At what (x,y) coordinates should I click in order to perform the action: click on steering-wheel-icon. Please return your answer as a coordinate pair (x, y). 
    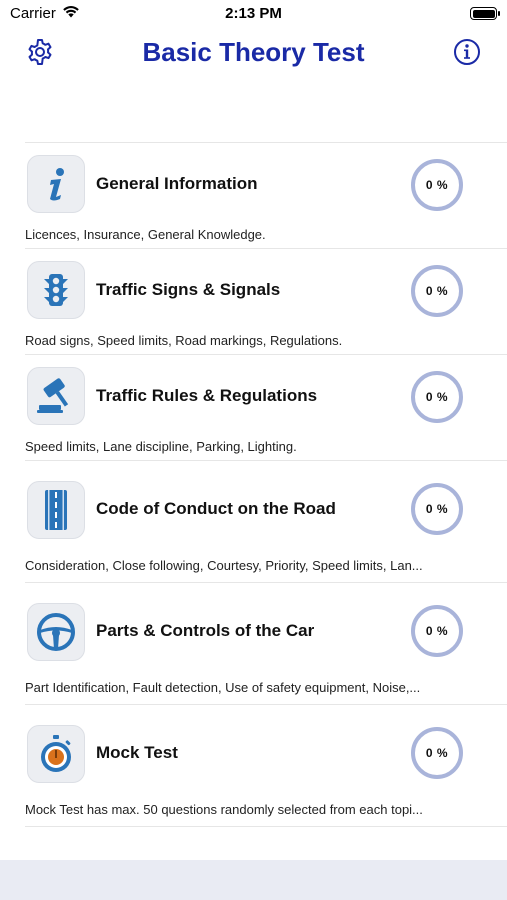
    Looking at the image, I should click on (56, 632).